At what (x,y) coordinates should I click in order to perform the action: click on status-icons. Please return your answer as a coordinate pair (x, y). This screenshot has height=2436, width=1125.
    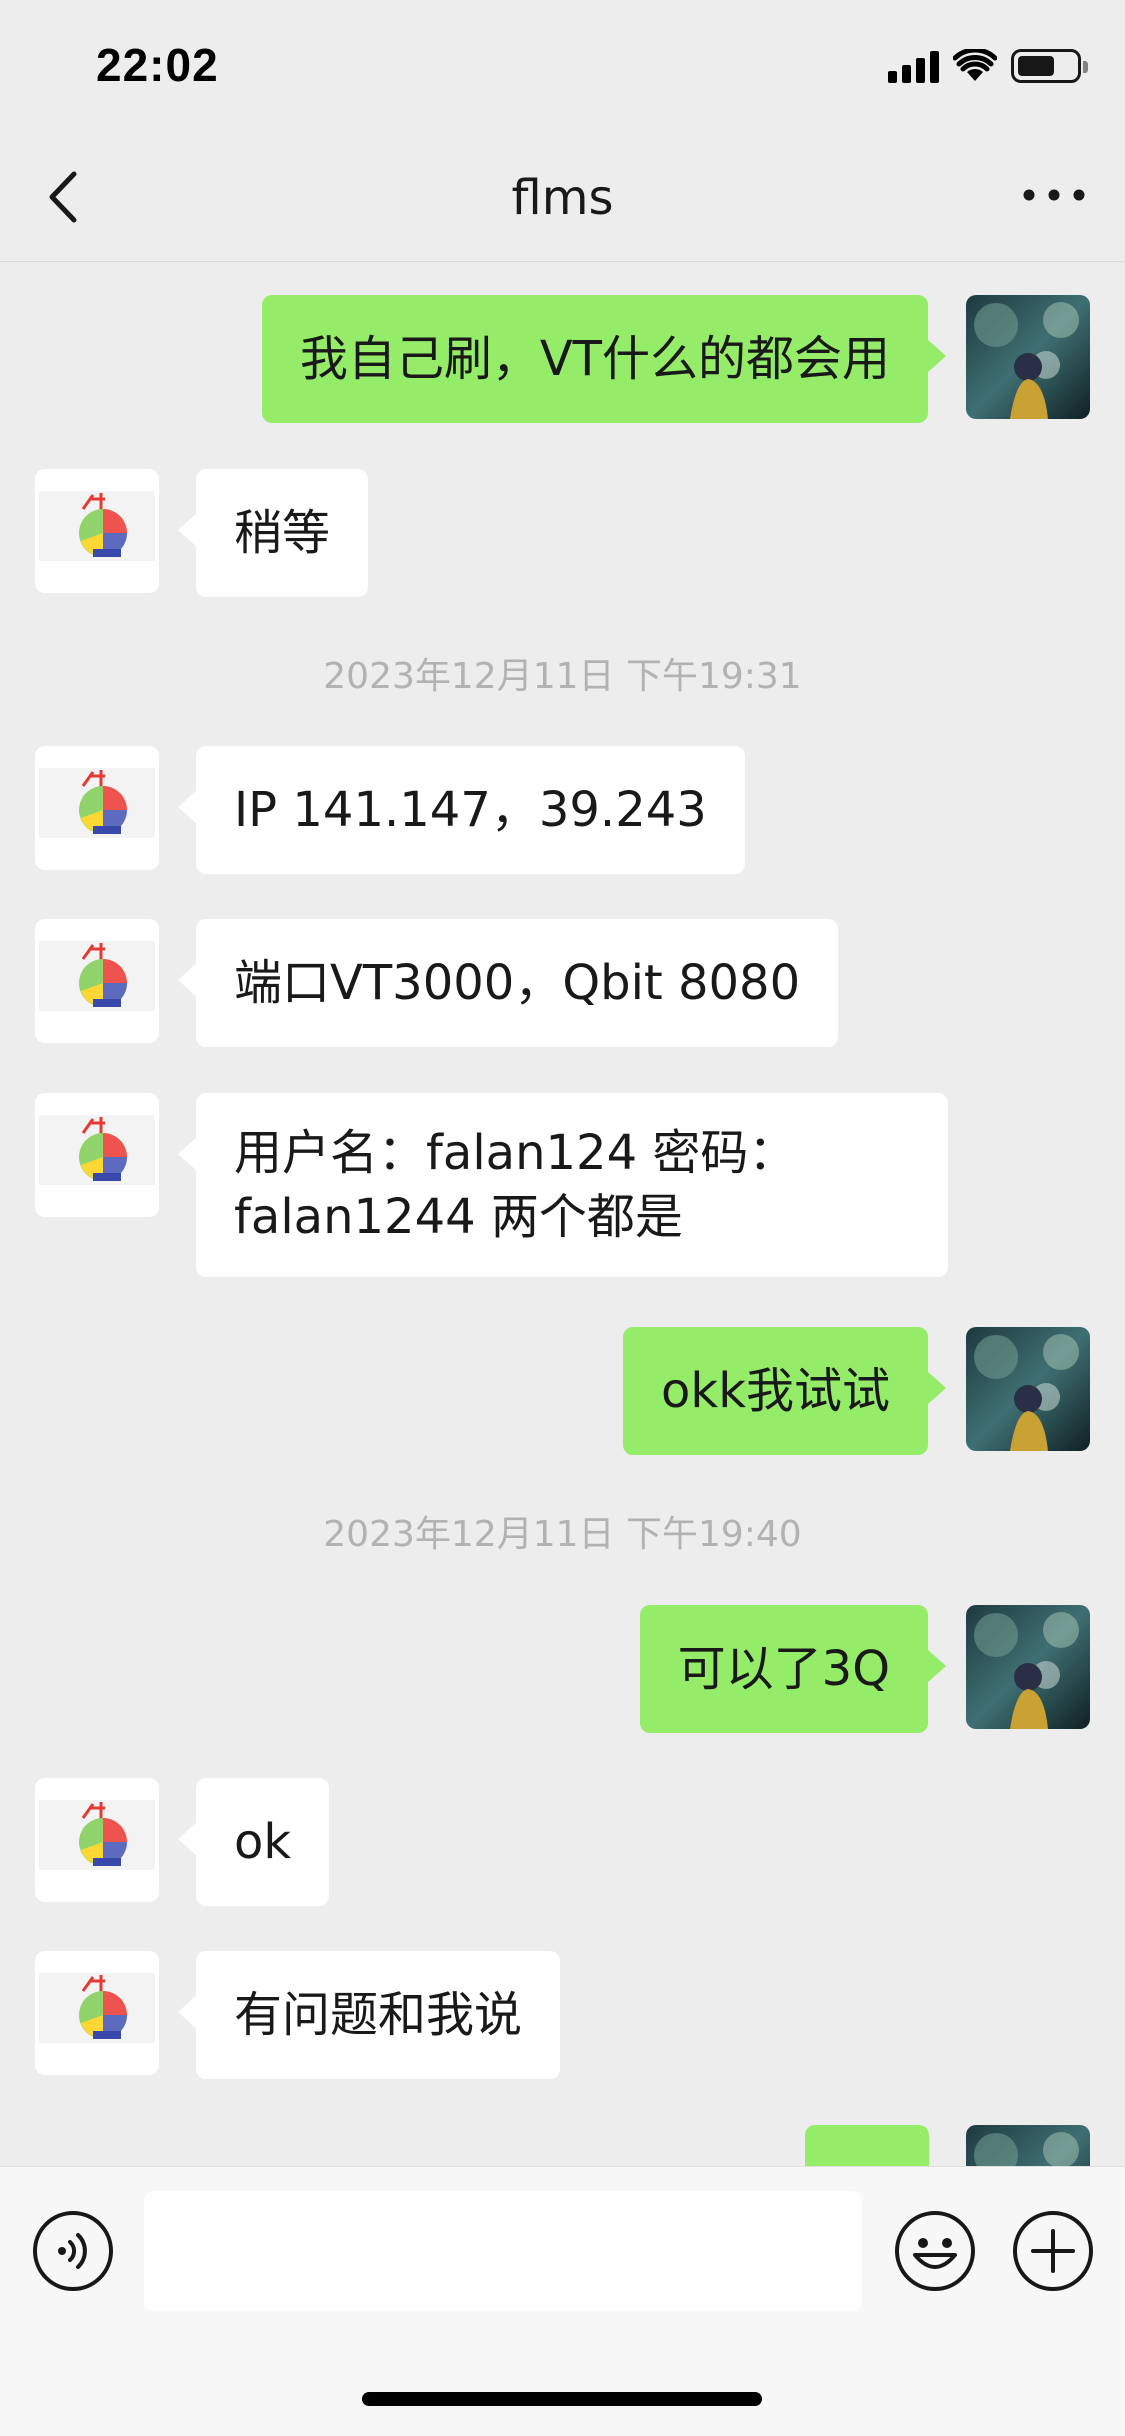
    Looking at the image, I should click on (988, 66).